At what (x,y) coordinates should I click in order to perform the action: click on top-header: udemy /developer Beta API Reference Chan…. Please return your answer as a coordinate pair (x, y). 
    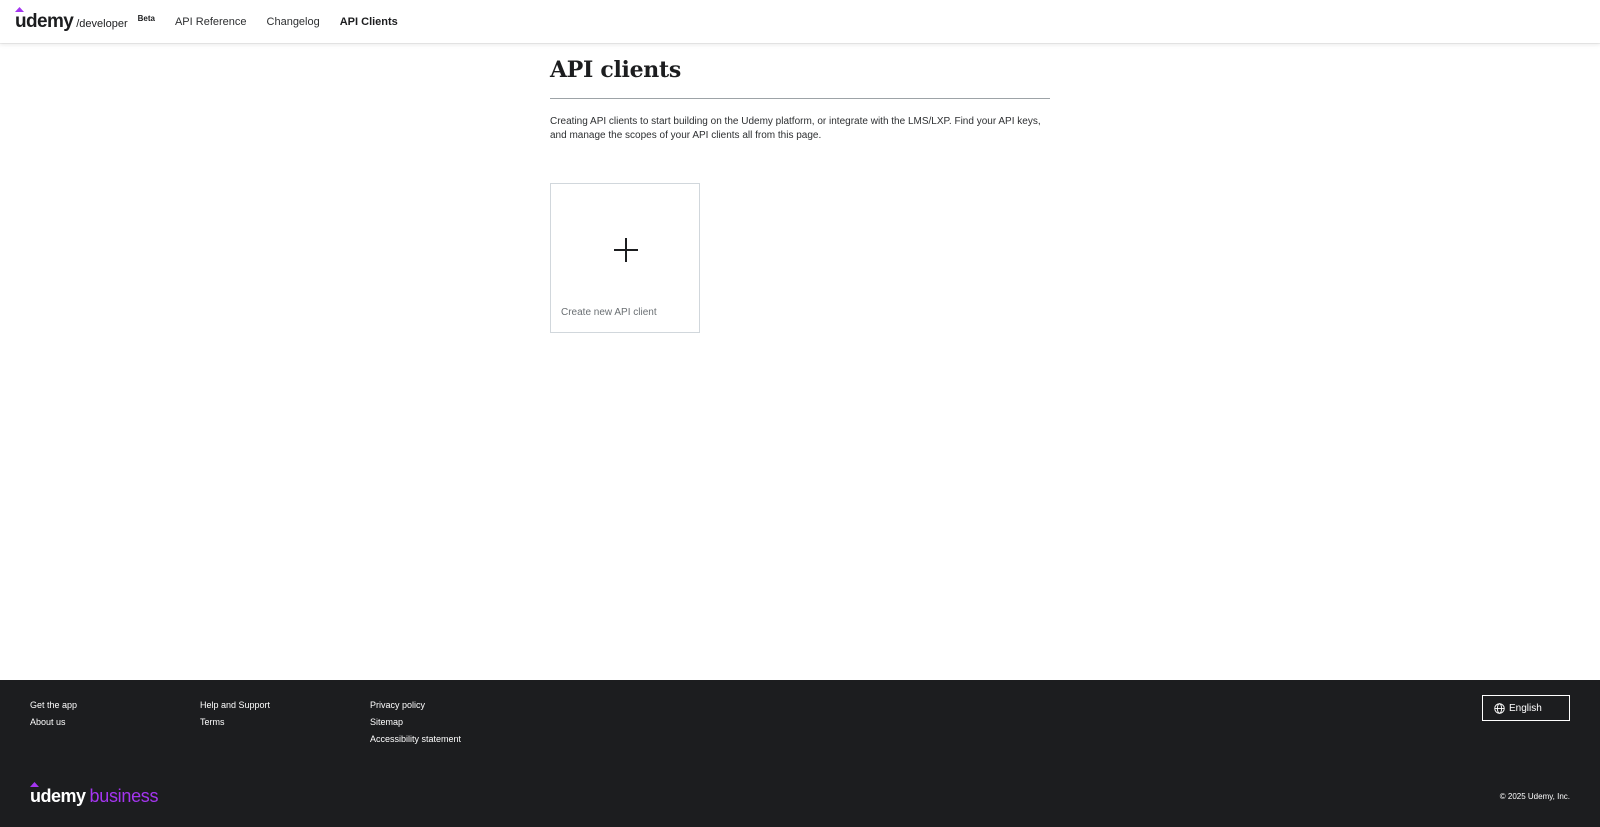
    Looking at the image, I should click on (800, 21).